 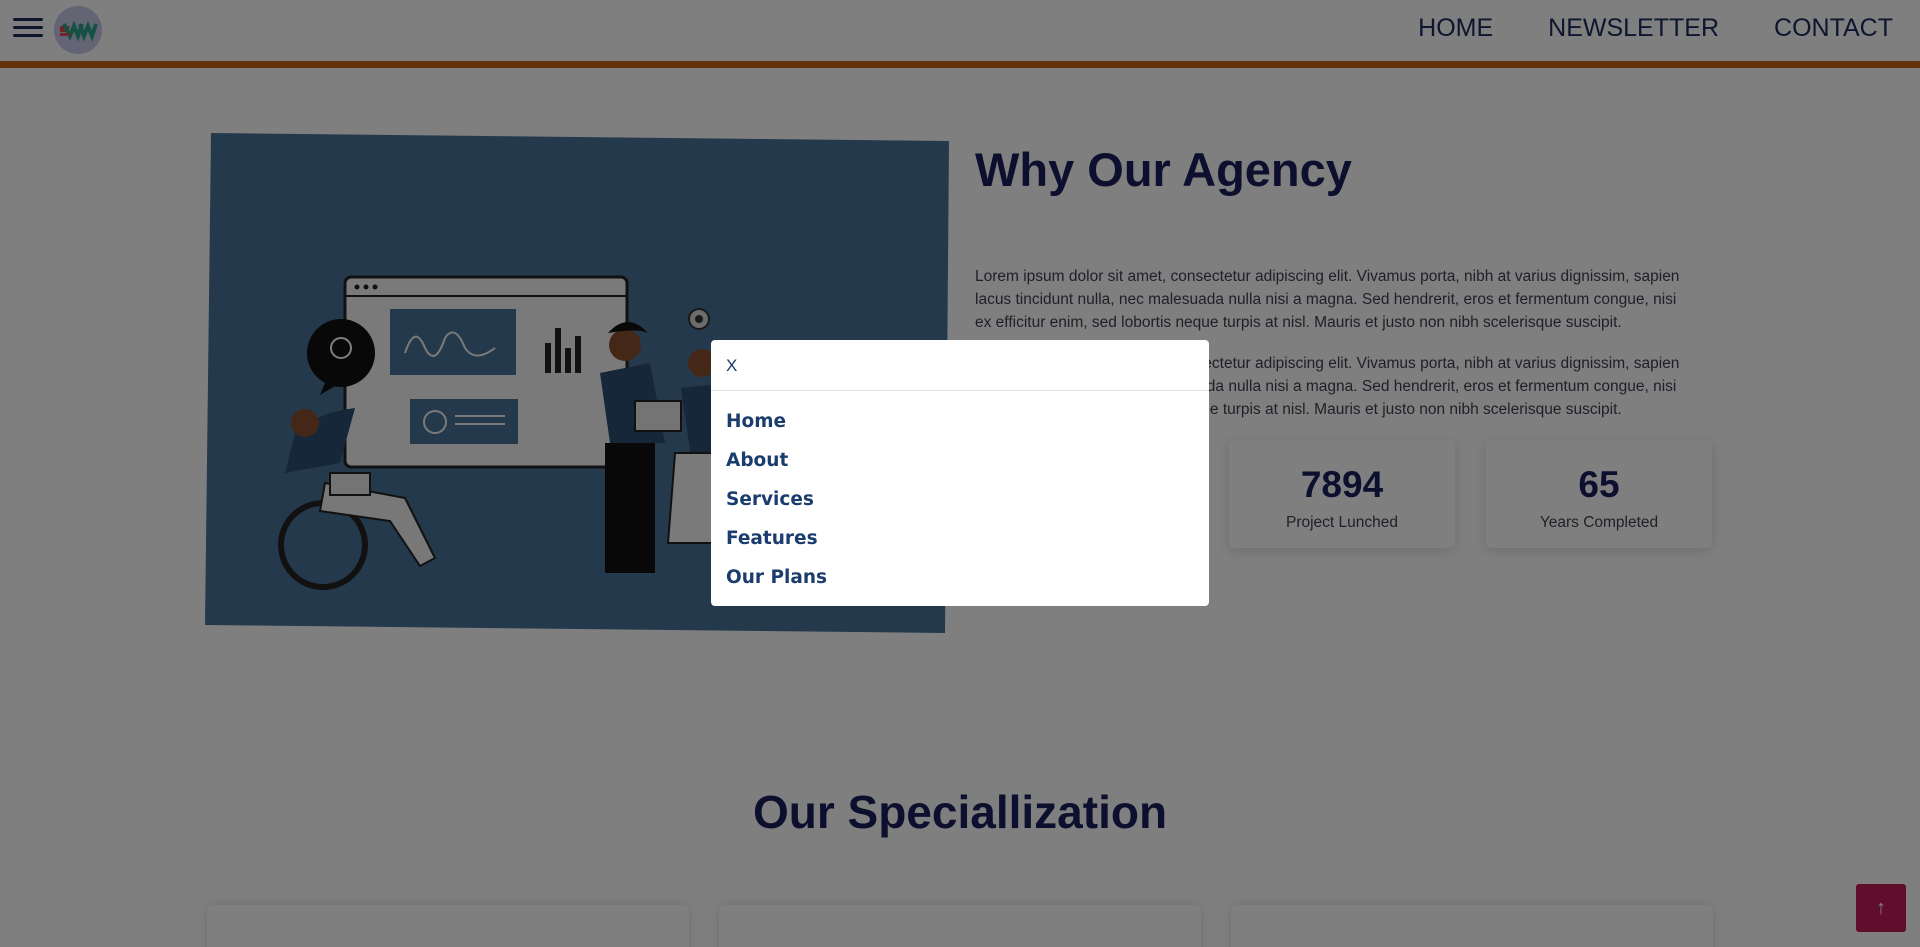 What do you see at coordinates (960, 365) in the screenshot?
I see `modal-header: X` at bounding box center [960, 365].